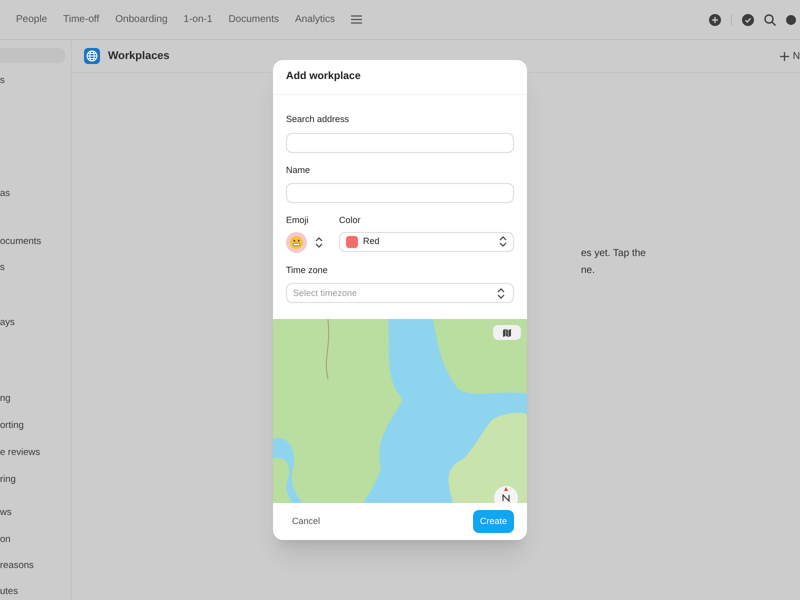 Image resolution: width=800 pixels, height=600 pixels. Describe the element at coordinates (92, 56) in the screenshot. I see `globe-icon` at that location.